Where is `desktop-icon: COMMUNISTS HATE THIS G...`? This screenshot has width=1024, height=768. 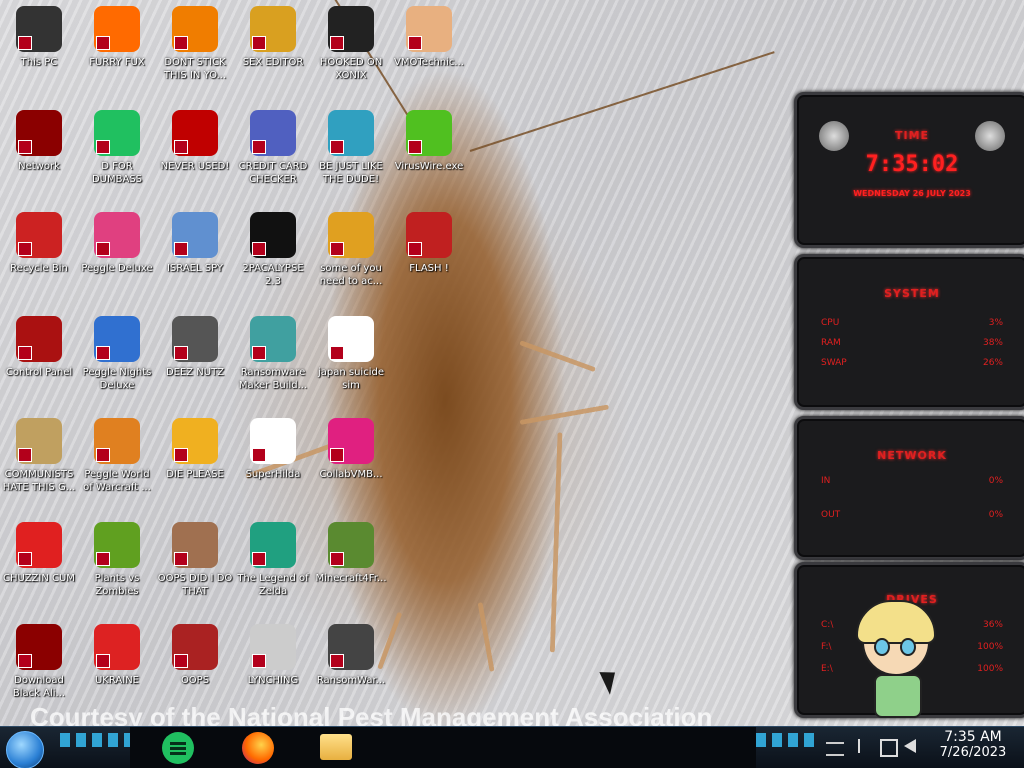 desktop-icon: COMMUNISTS HATE THIS G... is located at coordinates (39, 456).